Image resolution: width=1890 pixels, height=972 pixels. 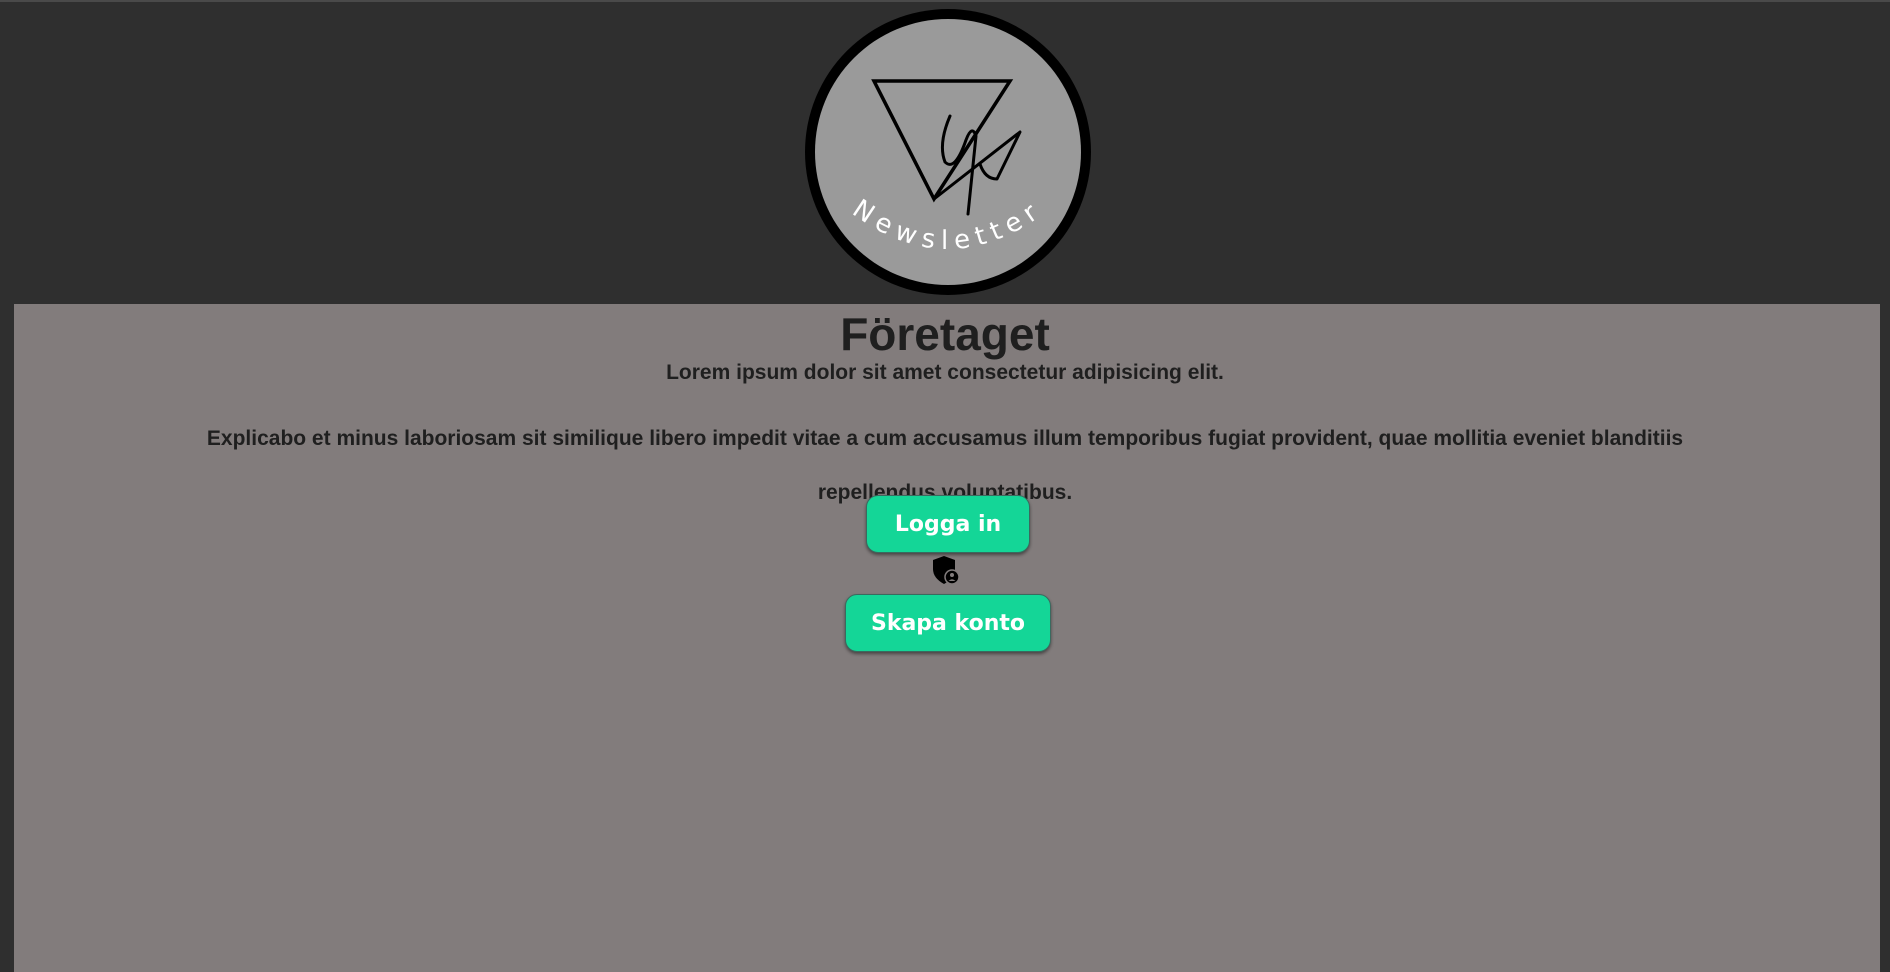 What do you see at coordinates (948, 524) in the screenshot?
I see `login-button: Logga in` at bounding box center [948, 524].